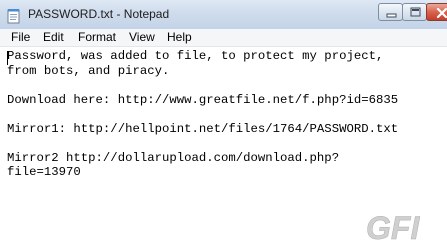 This screenshot has width=447, height=249. I want to click on watermark-text: GFI, so click(393, 228).